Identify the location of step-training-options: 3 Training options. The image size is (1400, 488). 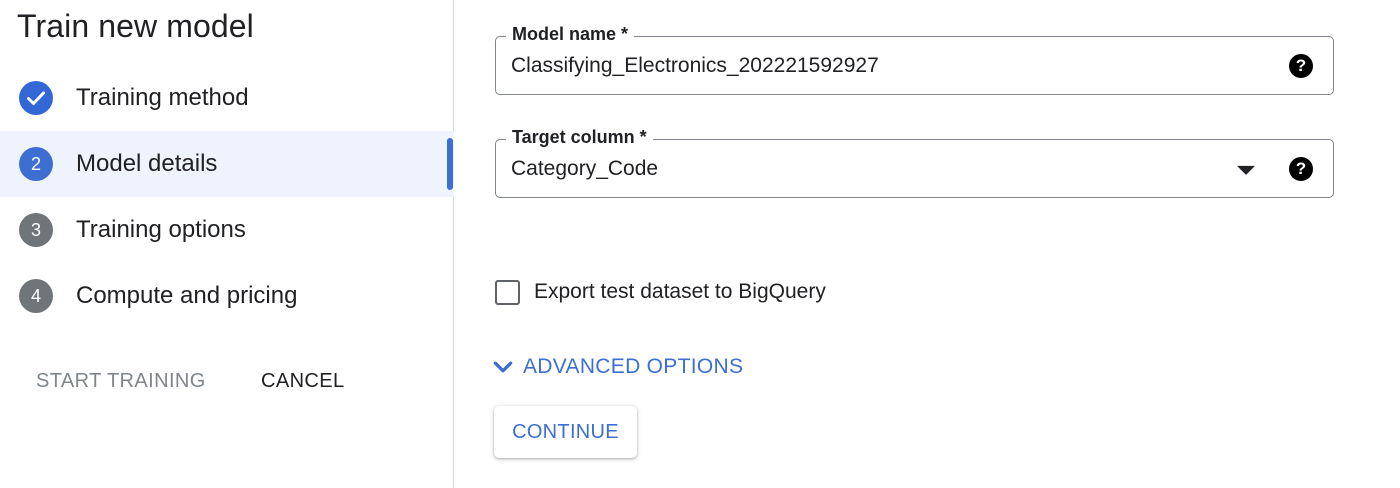
(227, 230).